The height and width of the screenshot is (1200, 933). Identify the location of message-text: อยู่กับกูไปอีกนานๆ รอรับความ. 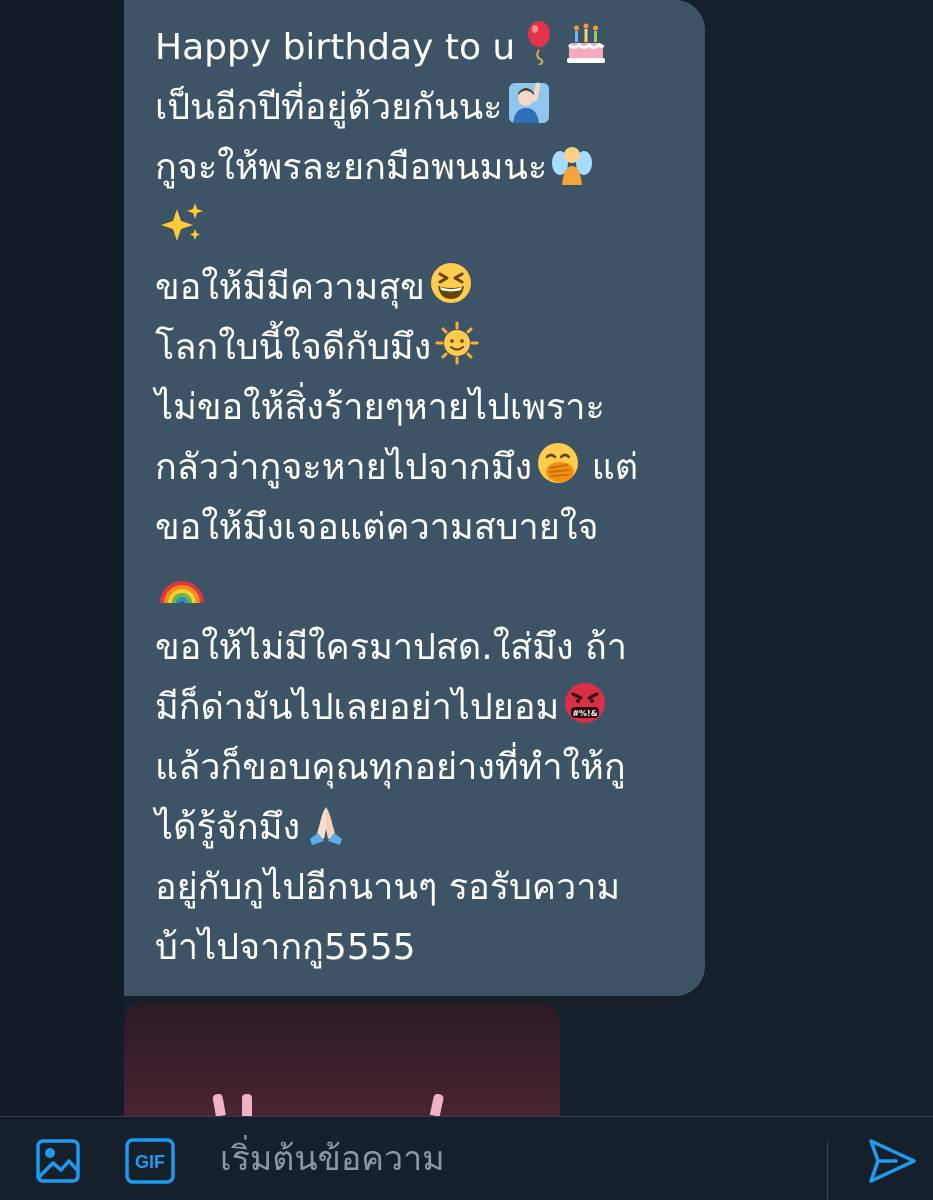
(388, 887).